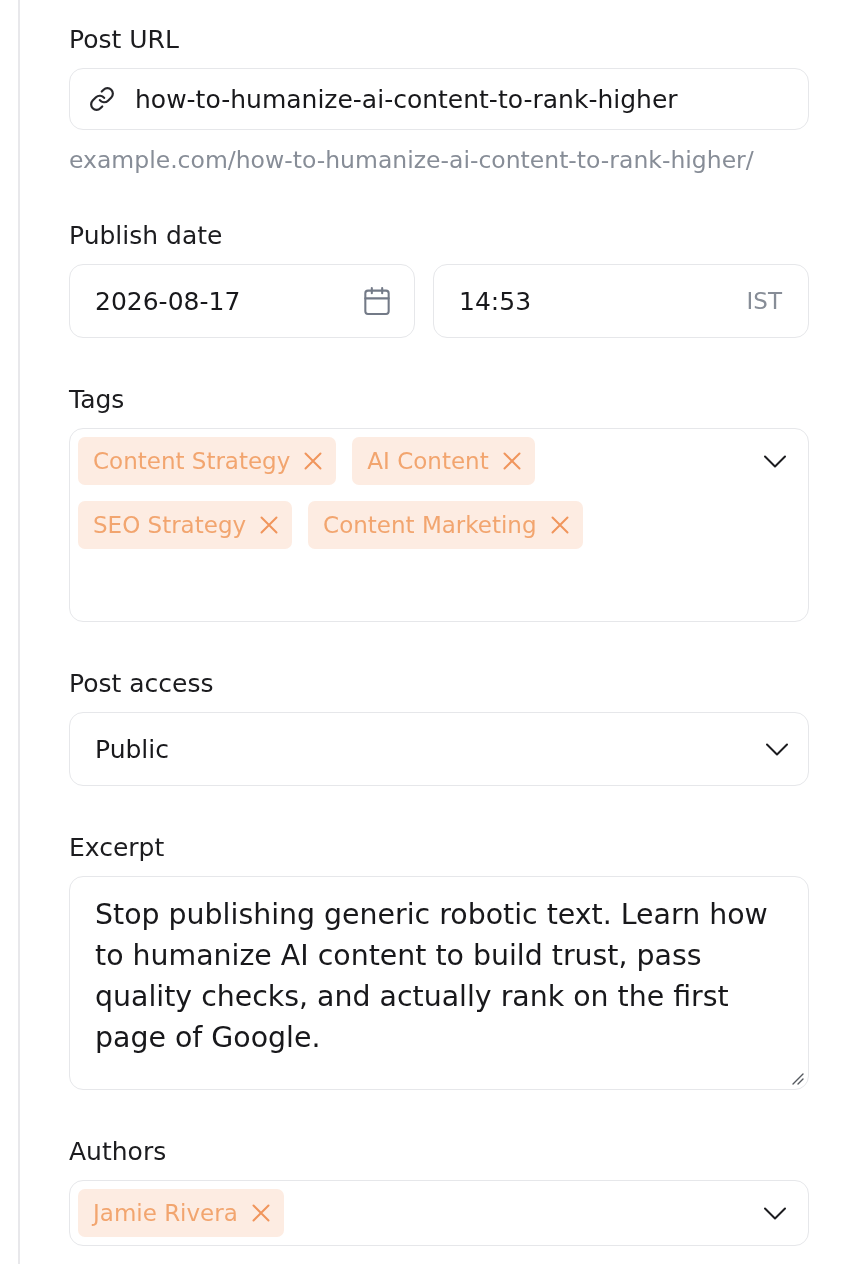  What do you see at coordinates (439, 749) in the screenshot?
I see `access-select: Public` at bounding box center [439, 749].